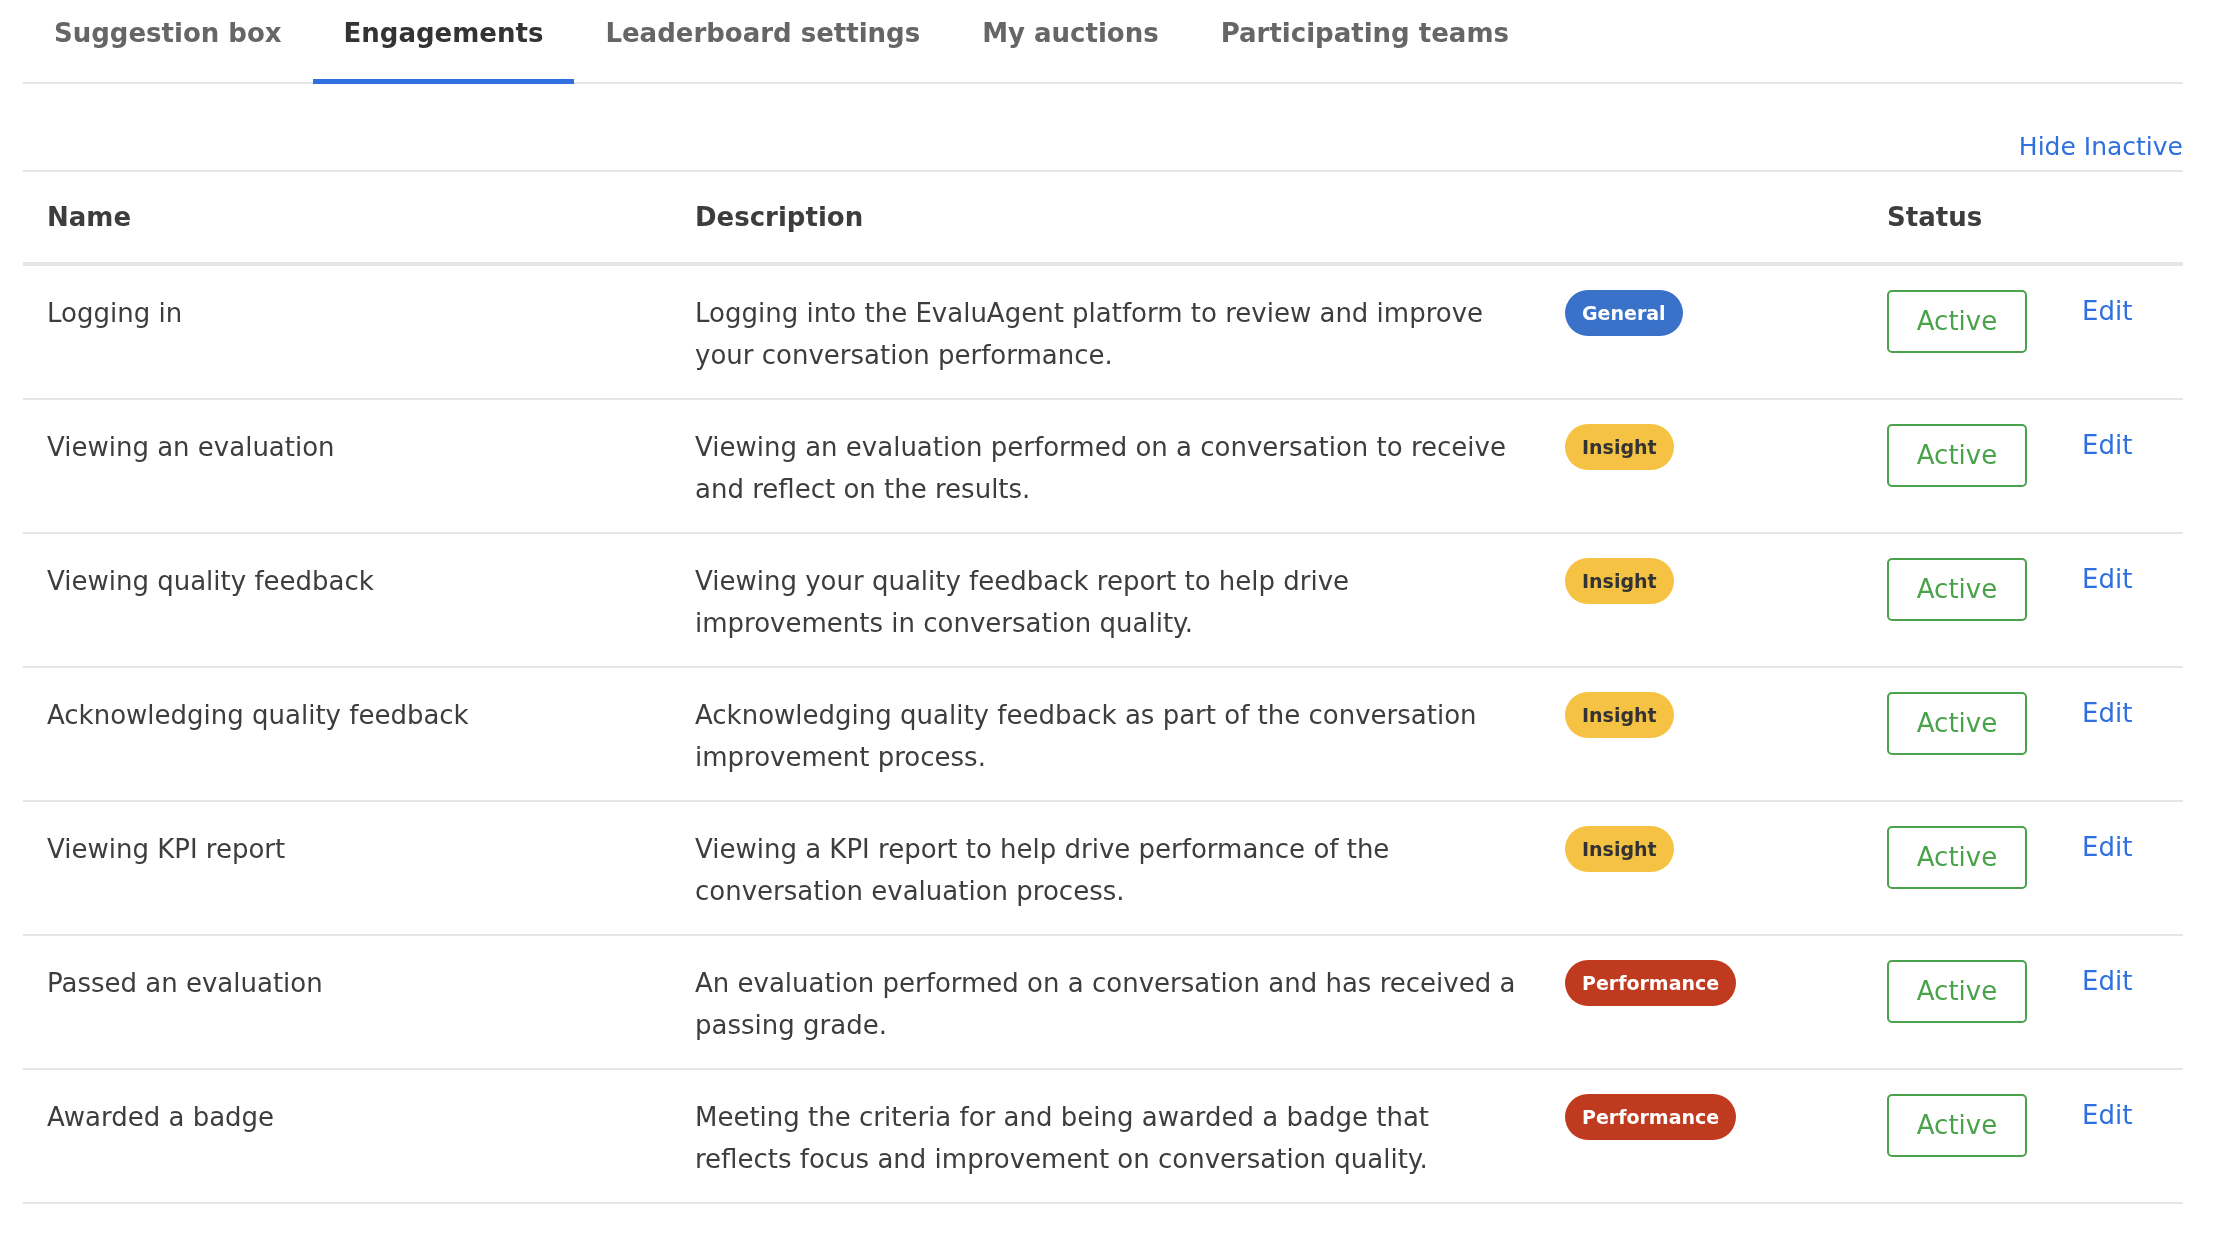 The height and width of the screenshot is (1238, 2218). Describe the element at coordinates (443, 42) in the screenshot. I see `tab: Engagements` at that location.